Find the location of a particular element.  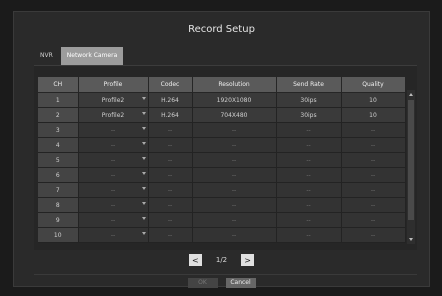

ch-cell: 6 is located at coordinates (58, 175).